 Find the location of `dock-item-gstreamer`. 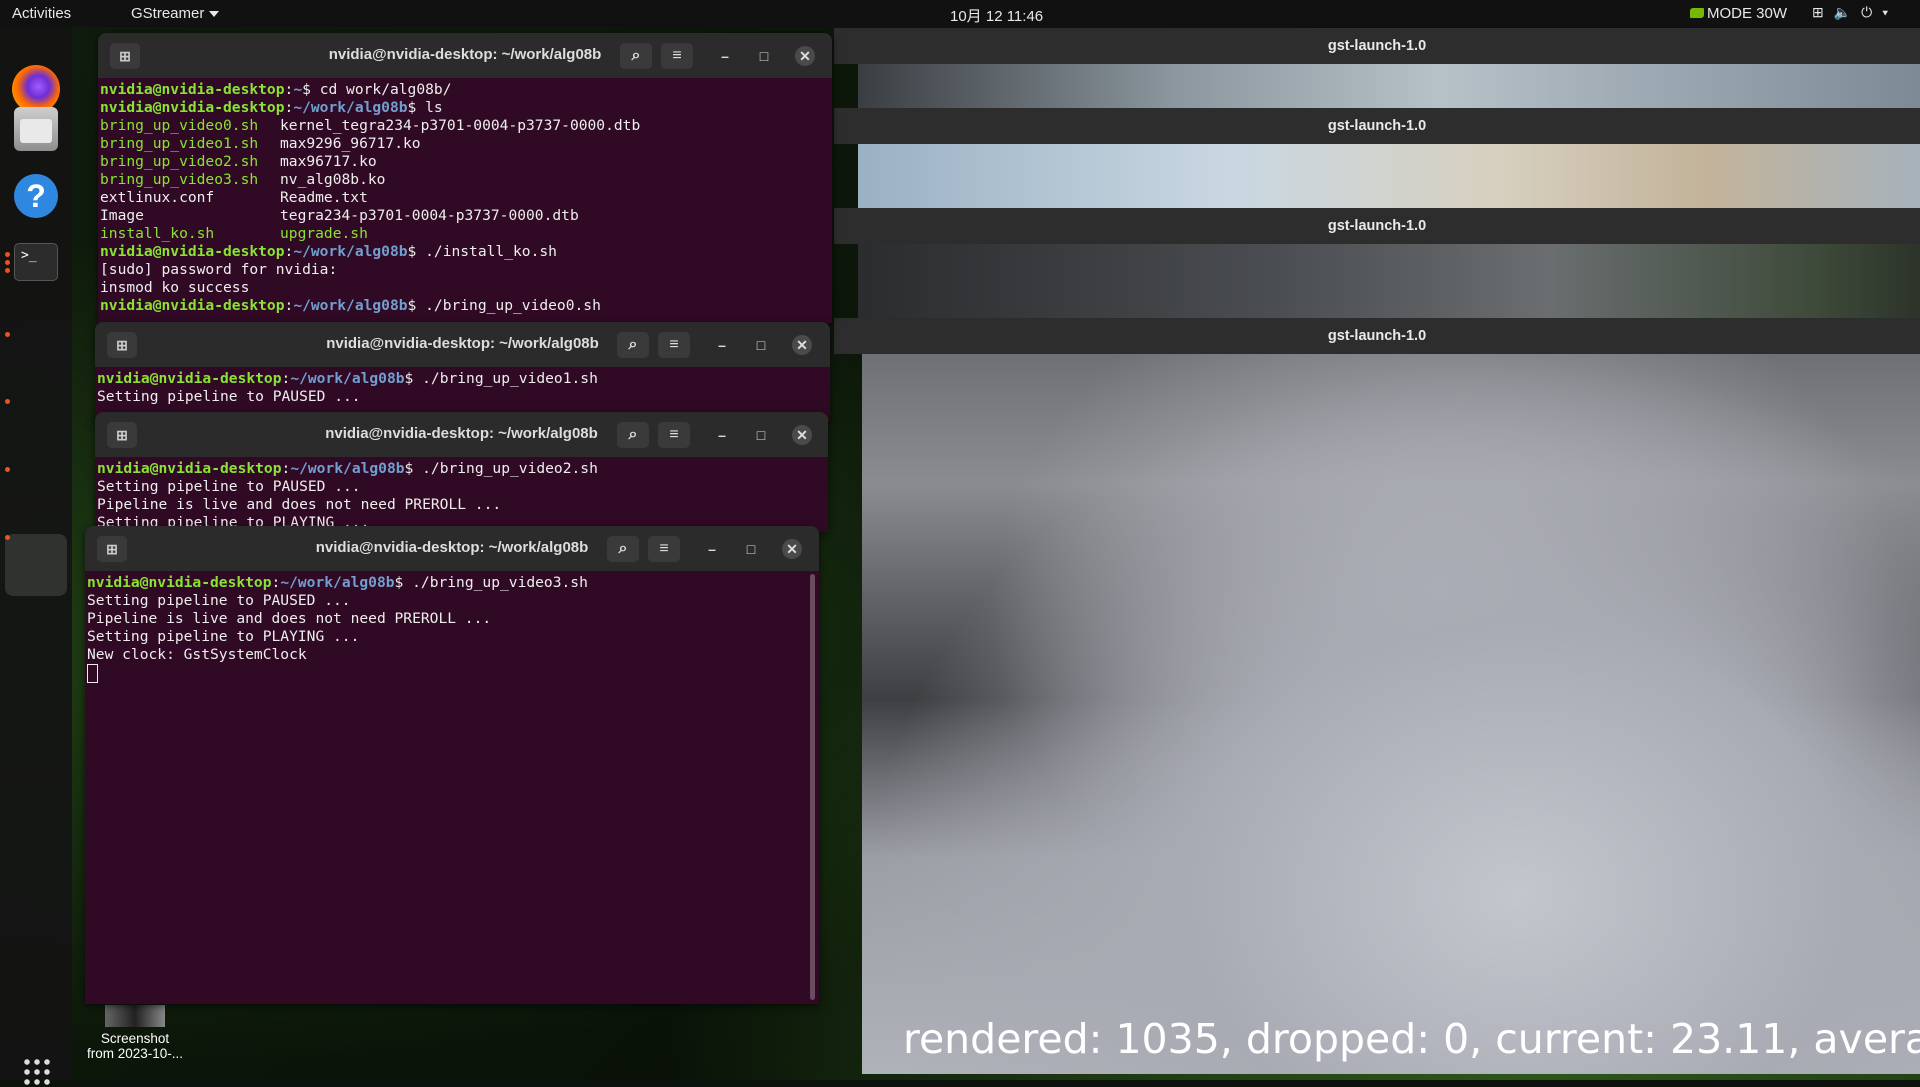

dock-item-gstreamer is located at coordinates (36, 565).